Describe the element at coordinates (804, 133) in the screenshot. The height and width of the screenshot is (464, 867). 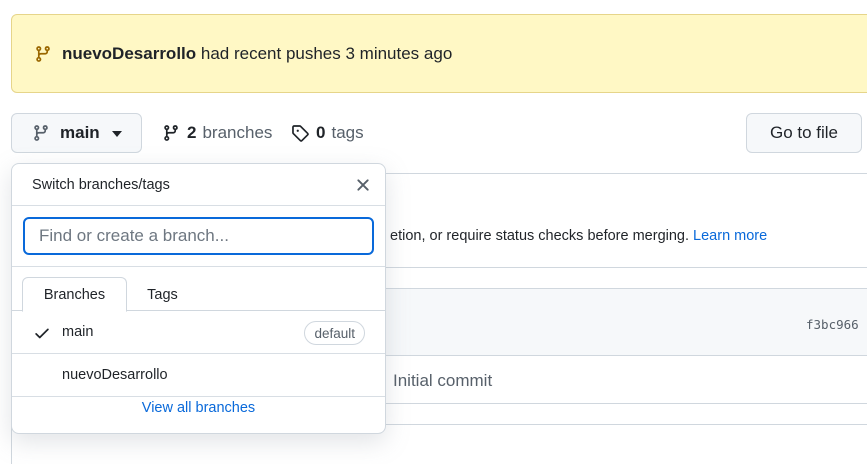
I see `go-to-file-button: Go to file` at that location.